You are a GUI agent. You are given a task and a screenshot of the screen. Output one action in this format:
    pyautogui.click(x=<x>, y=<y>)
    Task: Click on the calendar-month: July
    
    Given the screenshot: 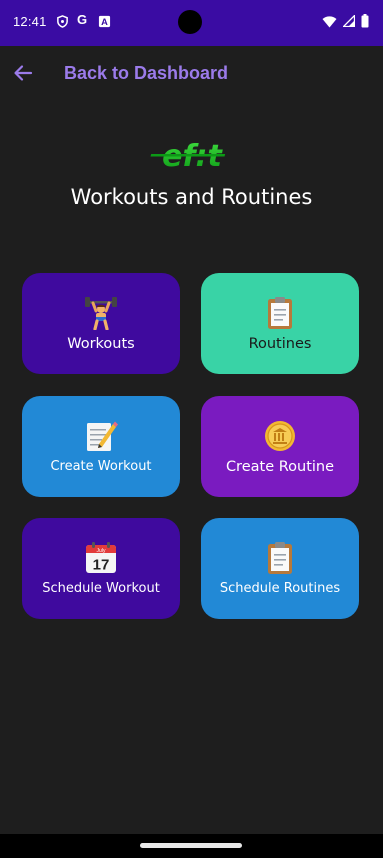 What is the action you would take?
    pyautogui.click(x=101, y=551)
    